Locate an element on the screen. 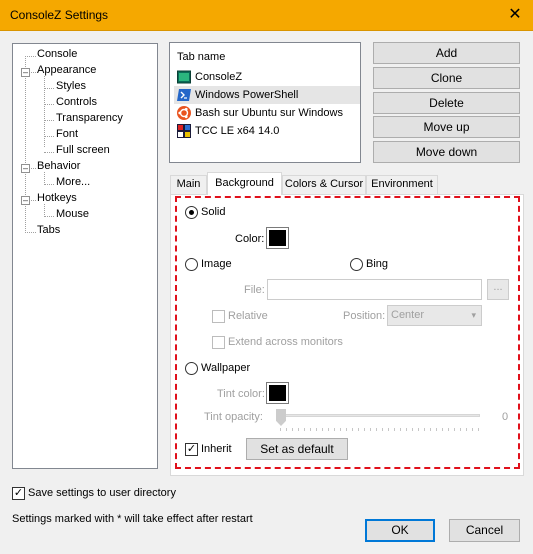 This screenshot has height=554, width=533. window-title: ConsoleZ Settings is located at coordinates (59, 15).